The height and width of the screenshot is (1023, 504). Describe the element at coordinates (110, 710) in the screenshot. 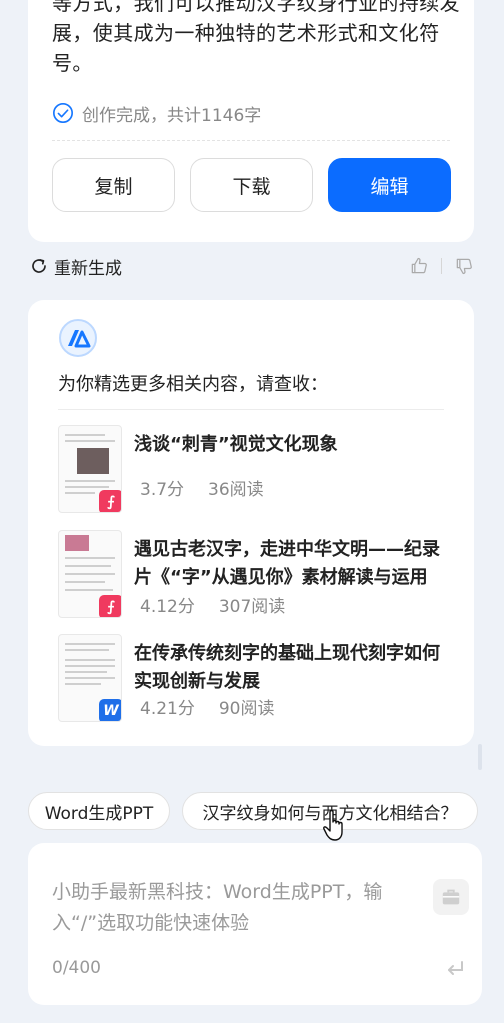

I see `word-icon: W` at that location.